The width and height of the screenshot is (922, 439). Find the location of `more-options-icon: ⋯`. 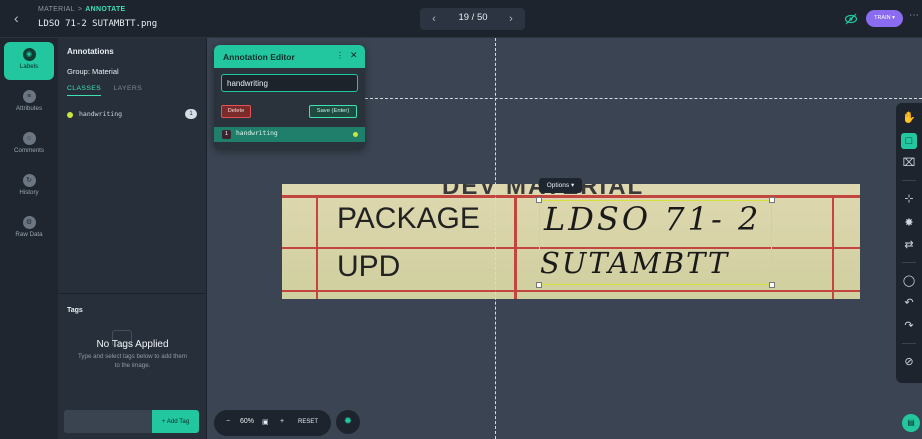

more-options-icon: ⋯ is located at coordinates (914, 15).